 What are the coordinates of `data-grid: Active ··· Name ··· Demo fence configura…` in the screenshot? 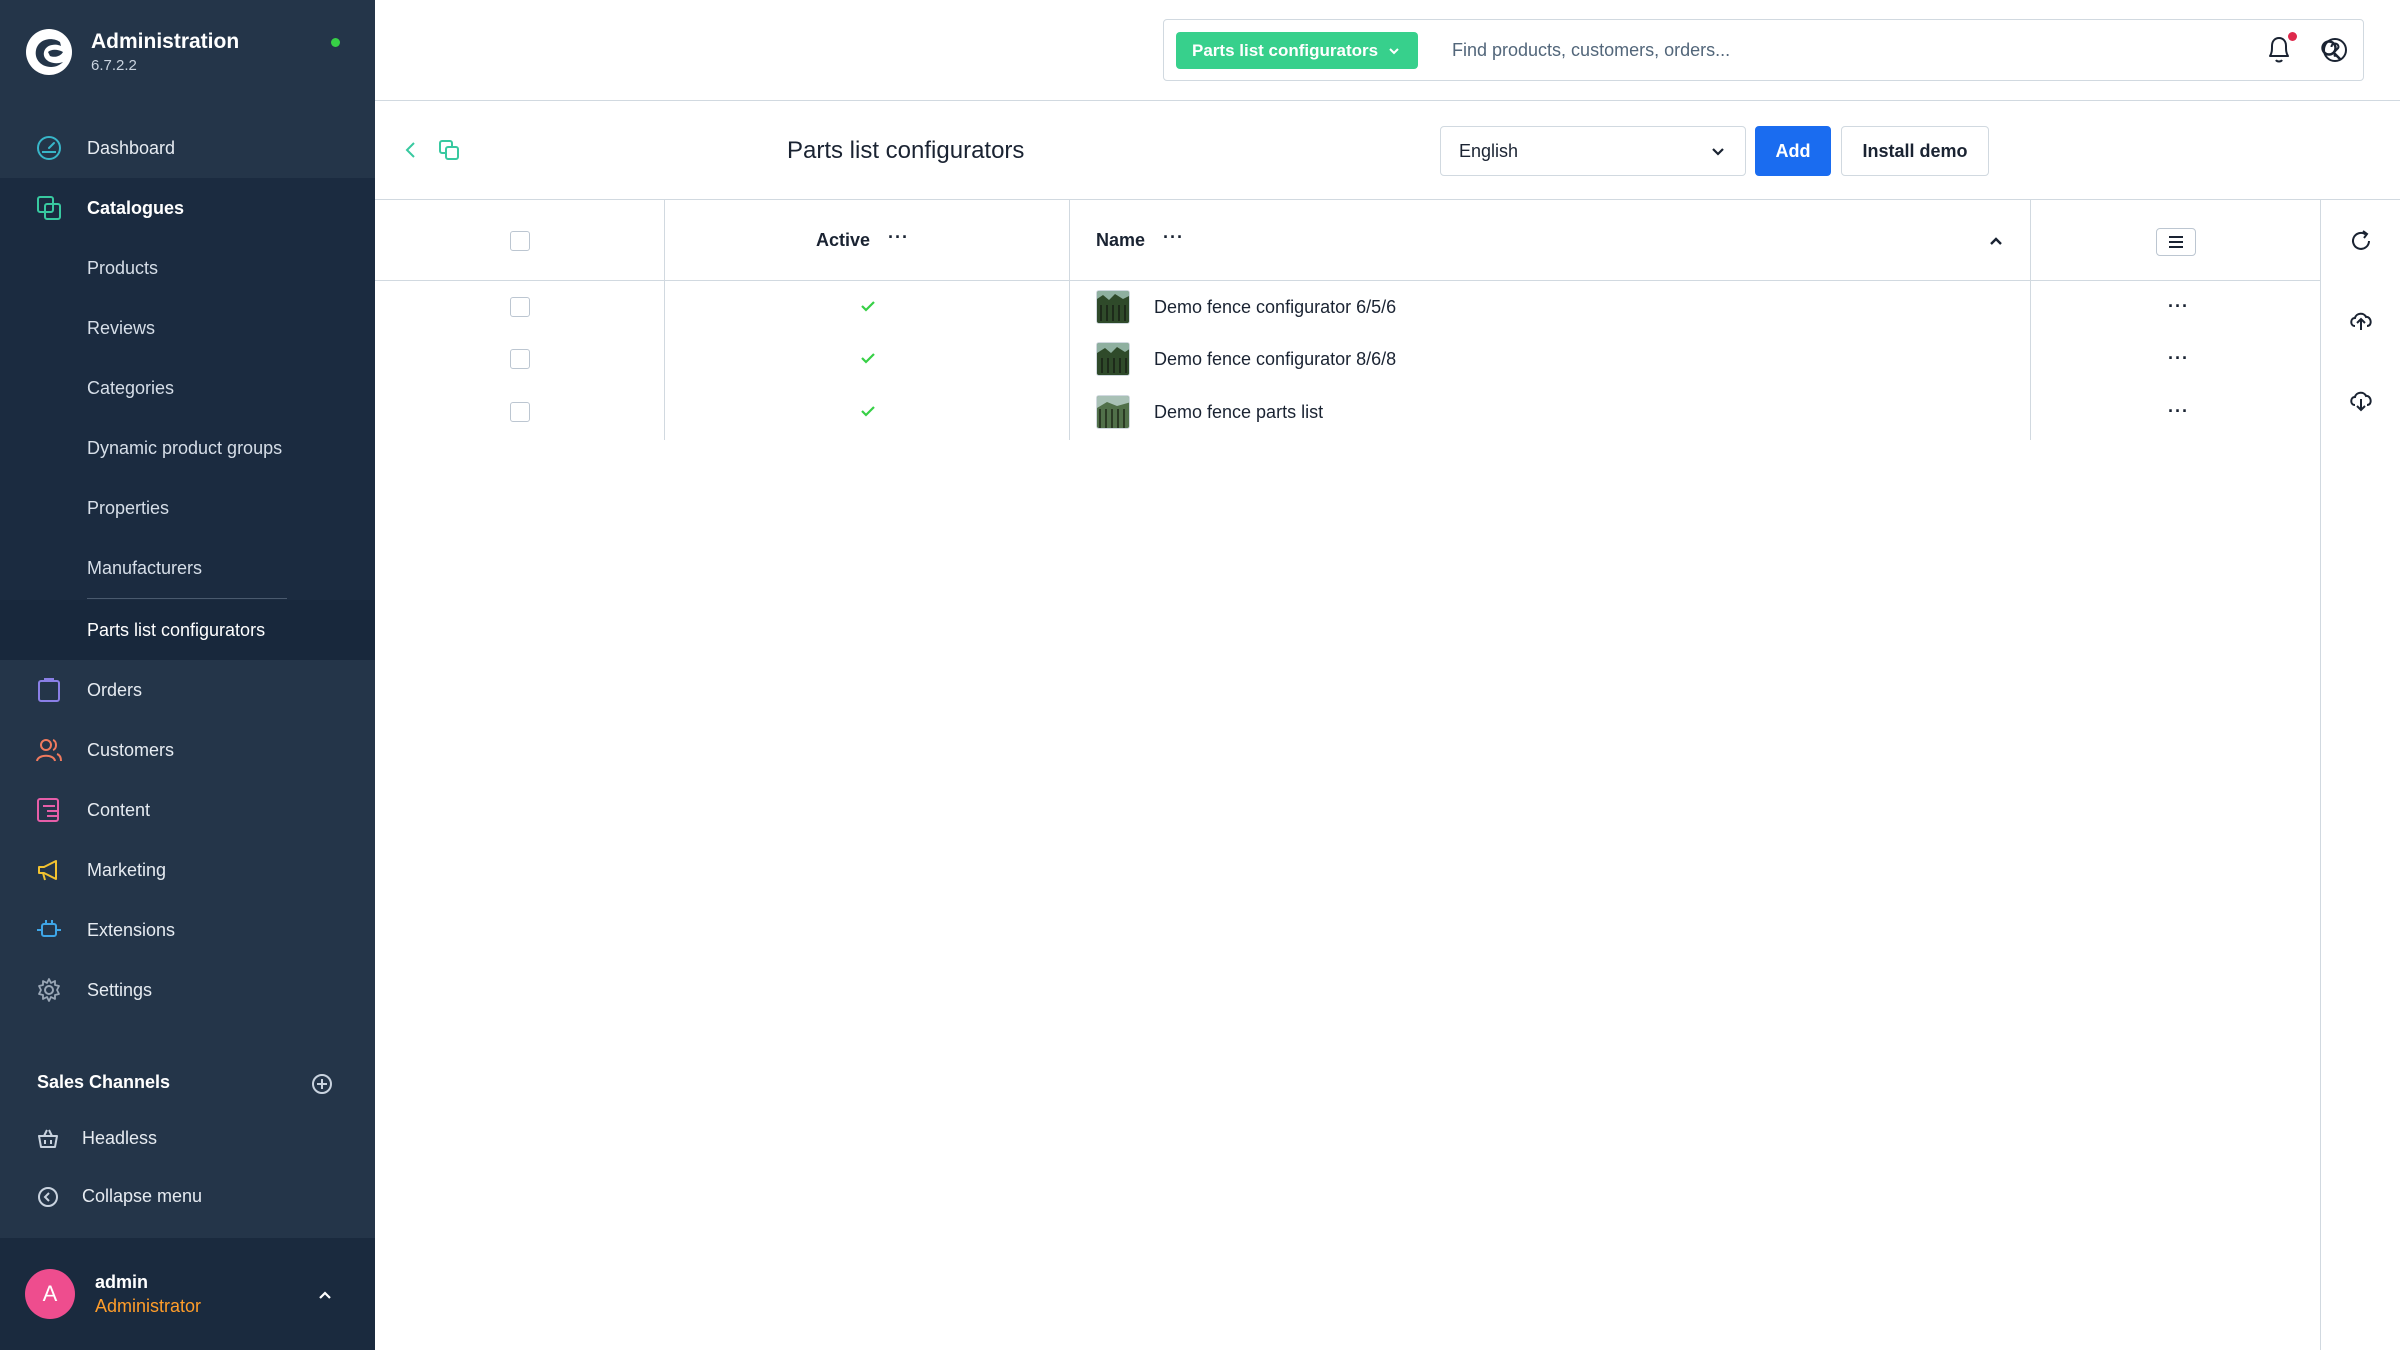 It's located at (1347, 320).